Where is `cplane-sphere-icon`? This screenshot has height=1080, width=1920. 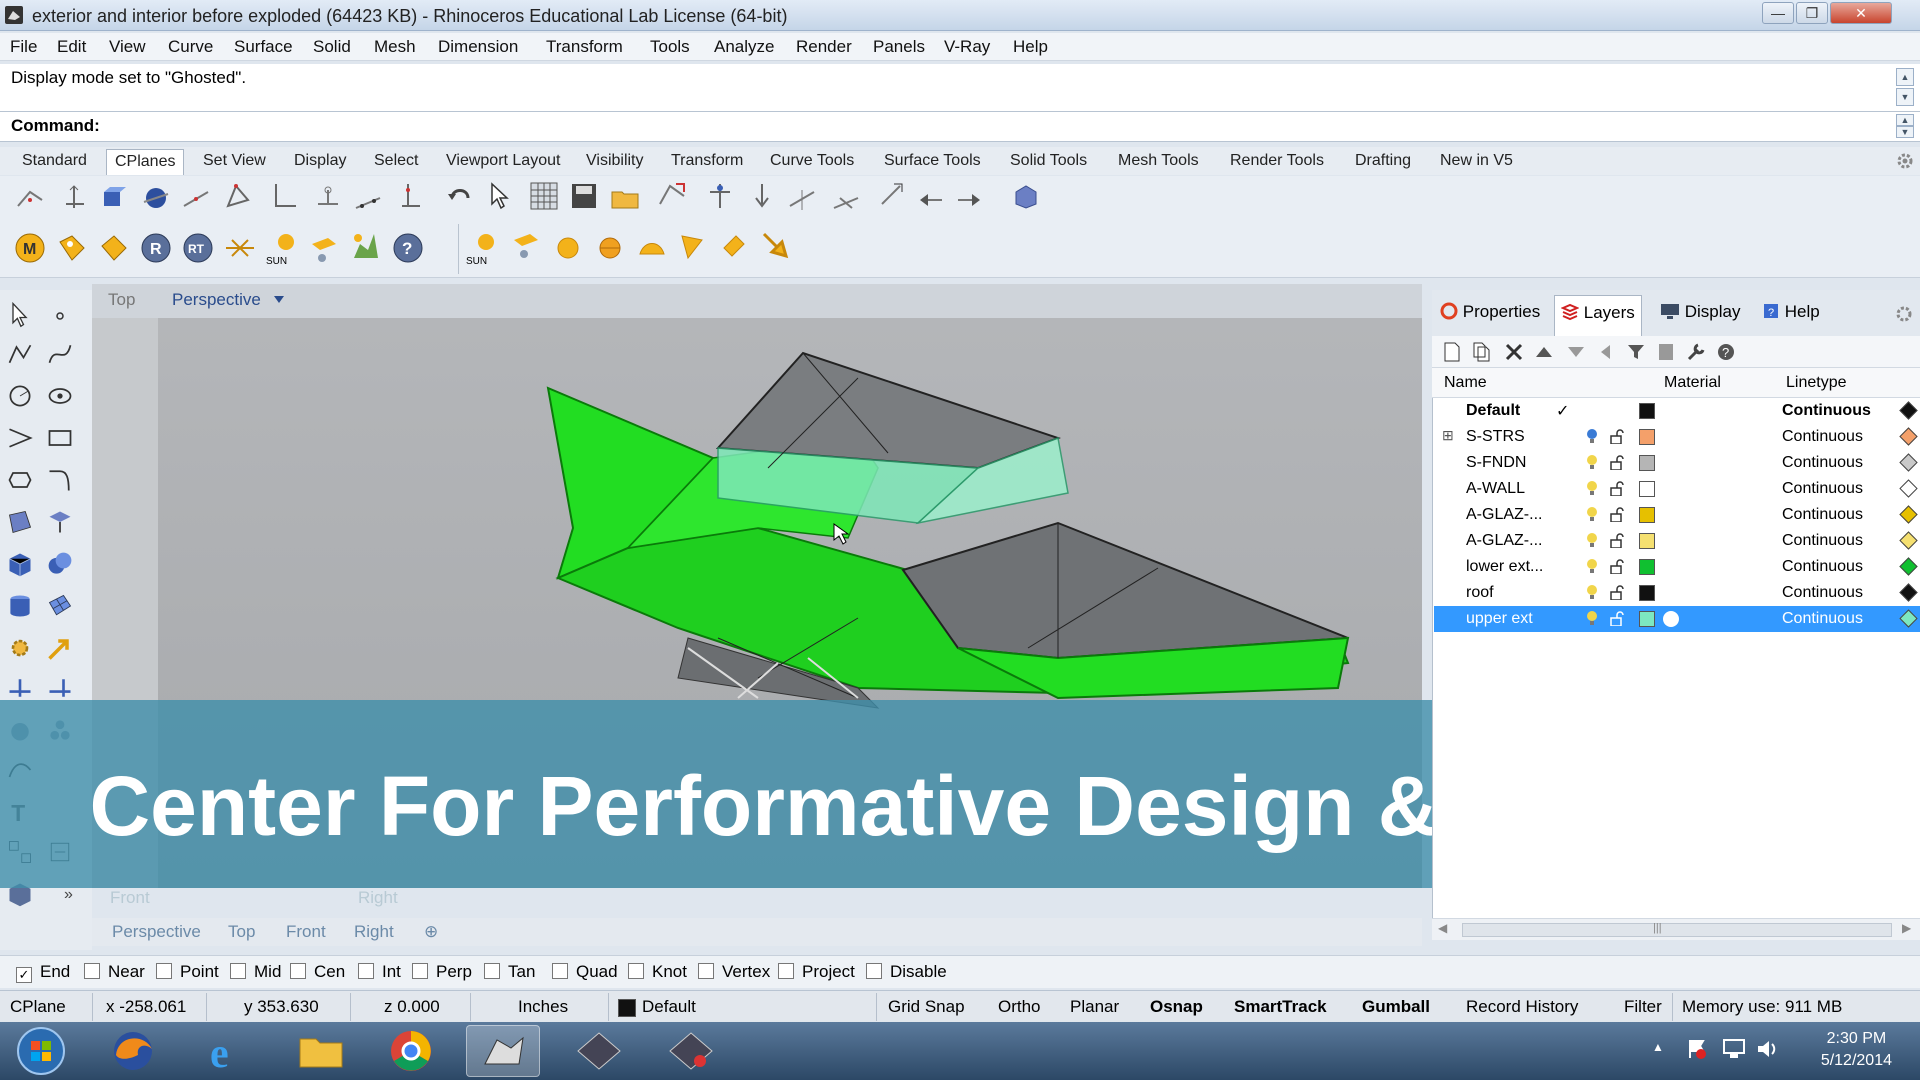
cplane-sphere-icon is located at coordinates (156, 198).